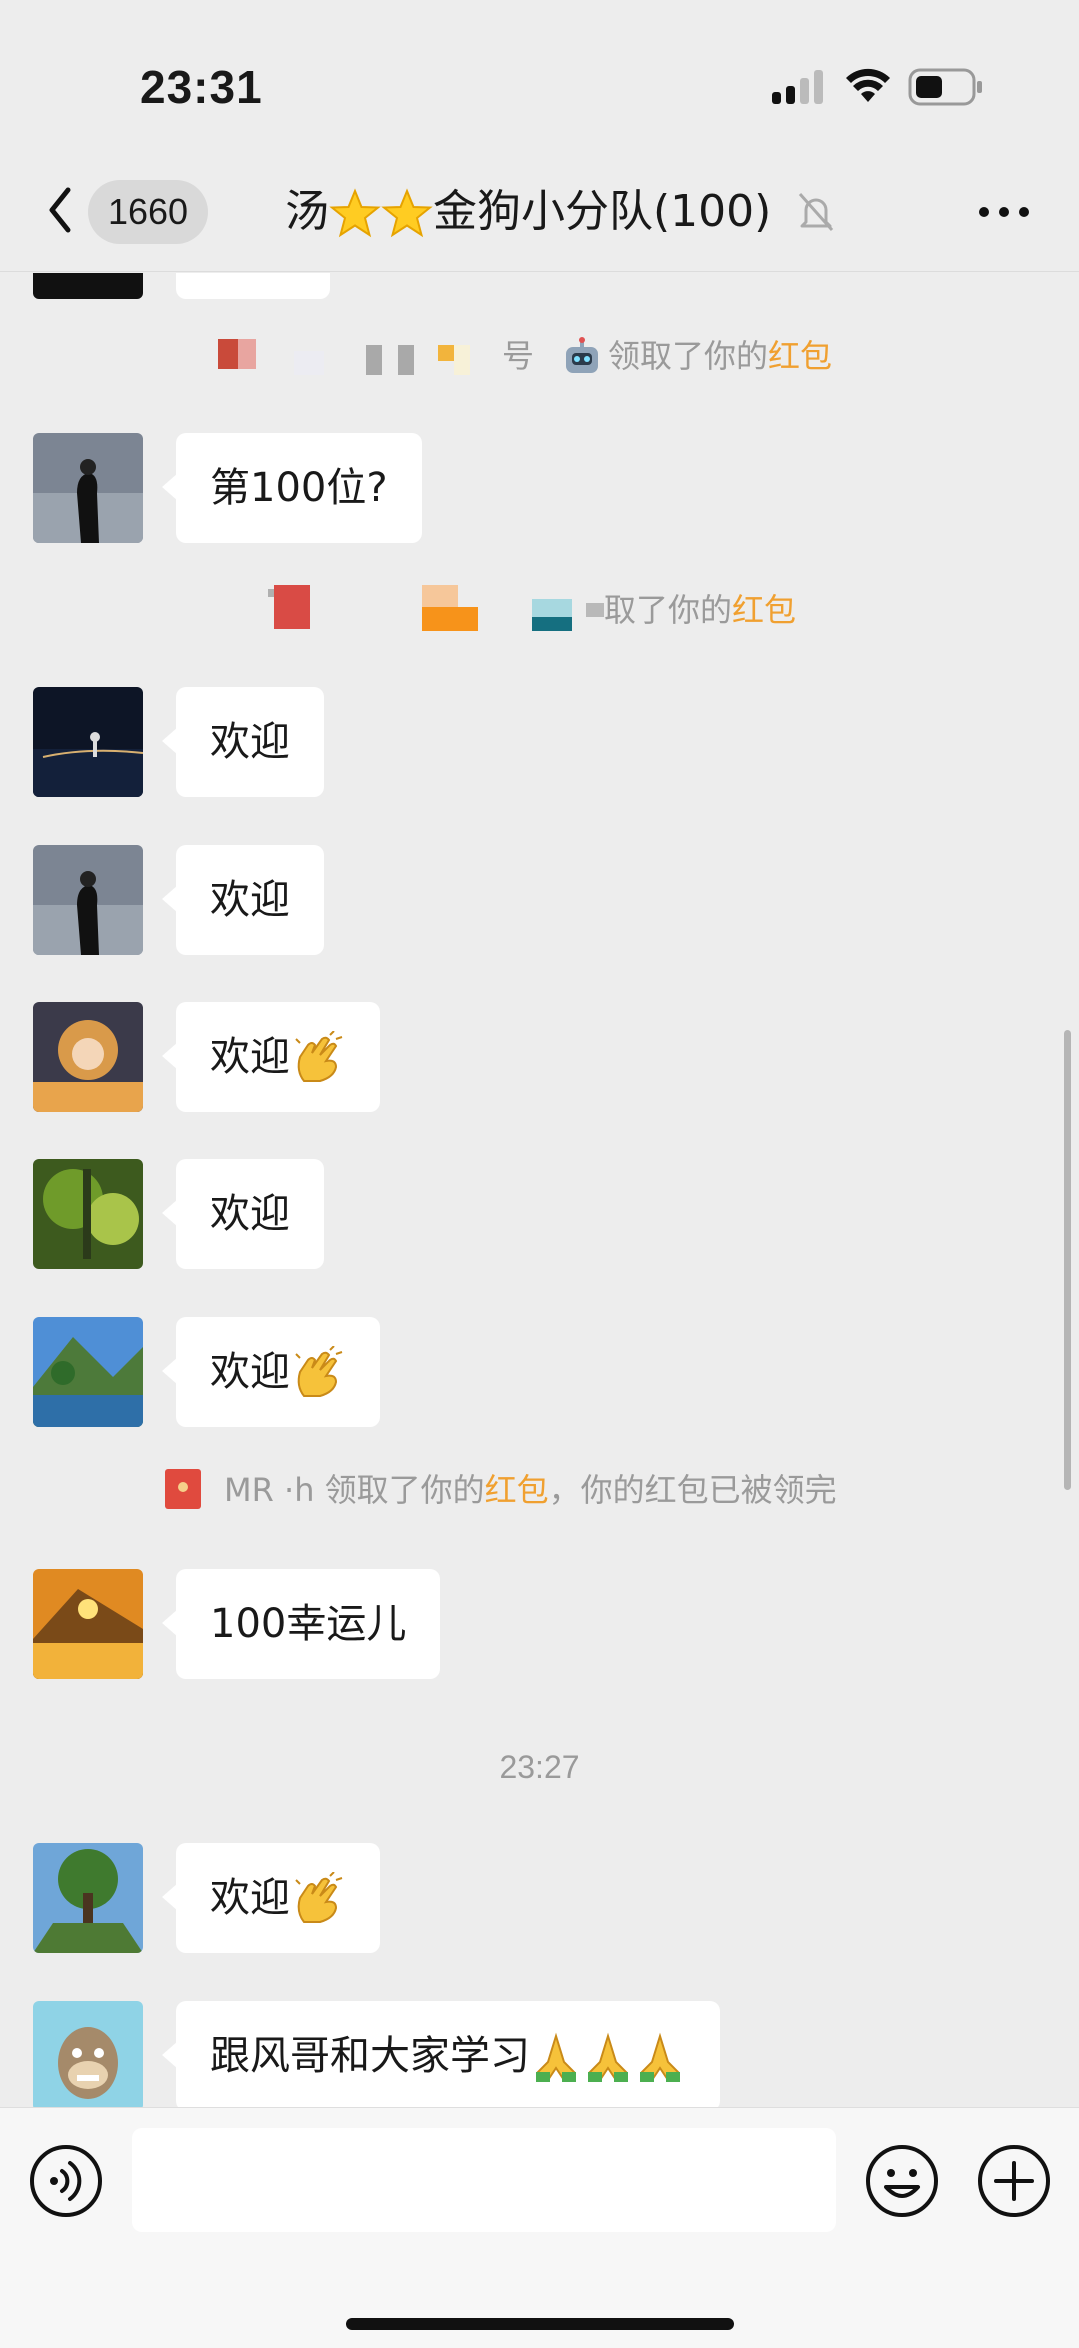 Image resolution: width=1079 pixels, height=2348 pixels. I want to click on chat-title: 汤 金狗小分队(100), so click(528, 212).